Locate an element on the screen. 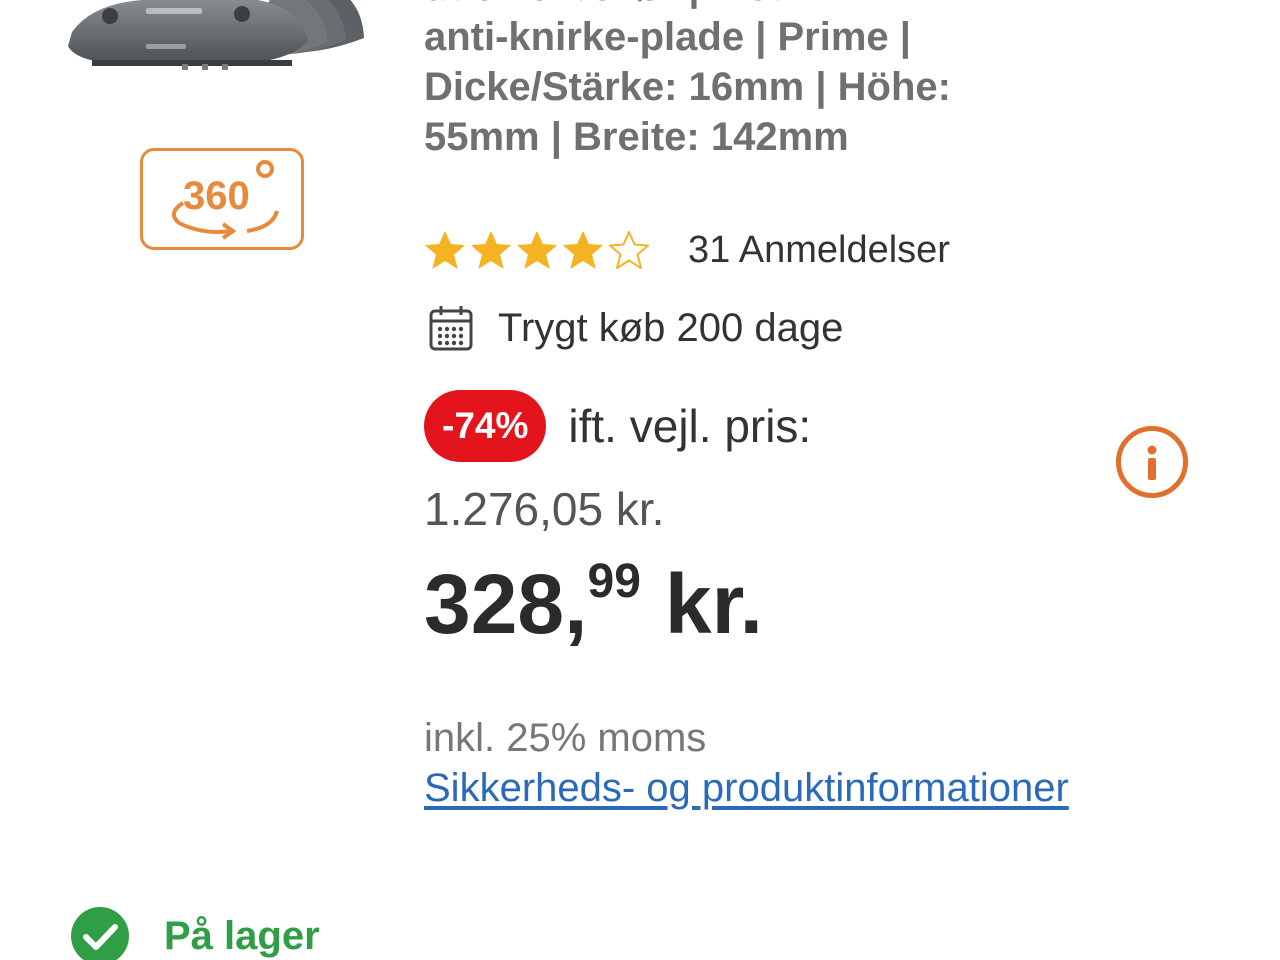 The width and height of the screenshot is (1280, 960). view-360-button: 360 is located at coordinates (222, 199).